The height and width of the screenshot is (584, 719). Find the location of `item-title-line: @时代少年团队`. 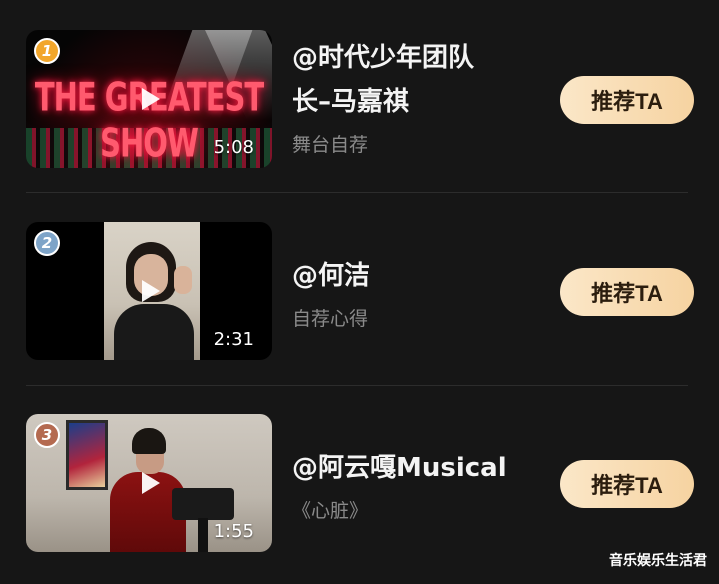

item-title-line: @时代少年团队 is located at coordinates (383, 58).